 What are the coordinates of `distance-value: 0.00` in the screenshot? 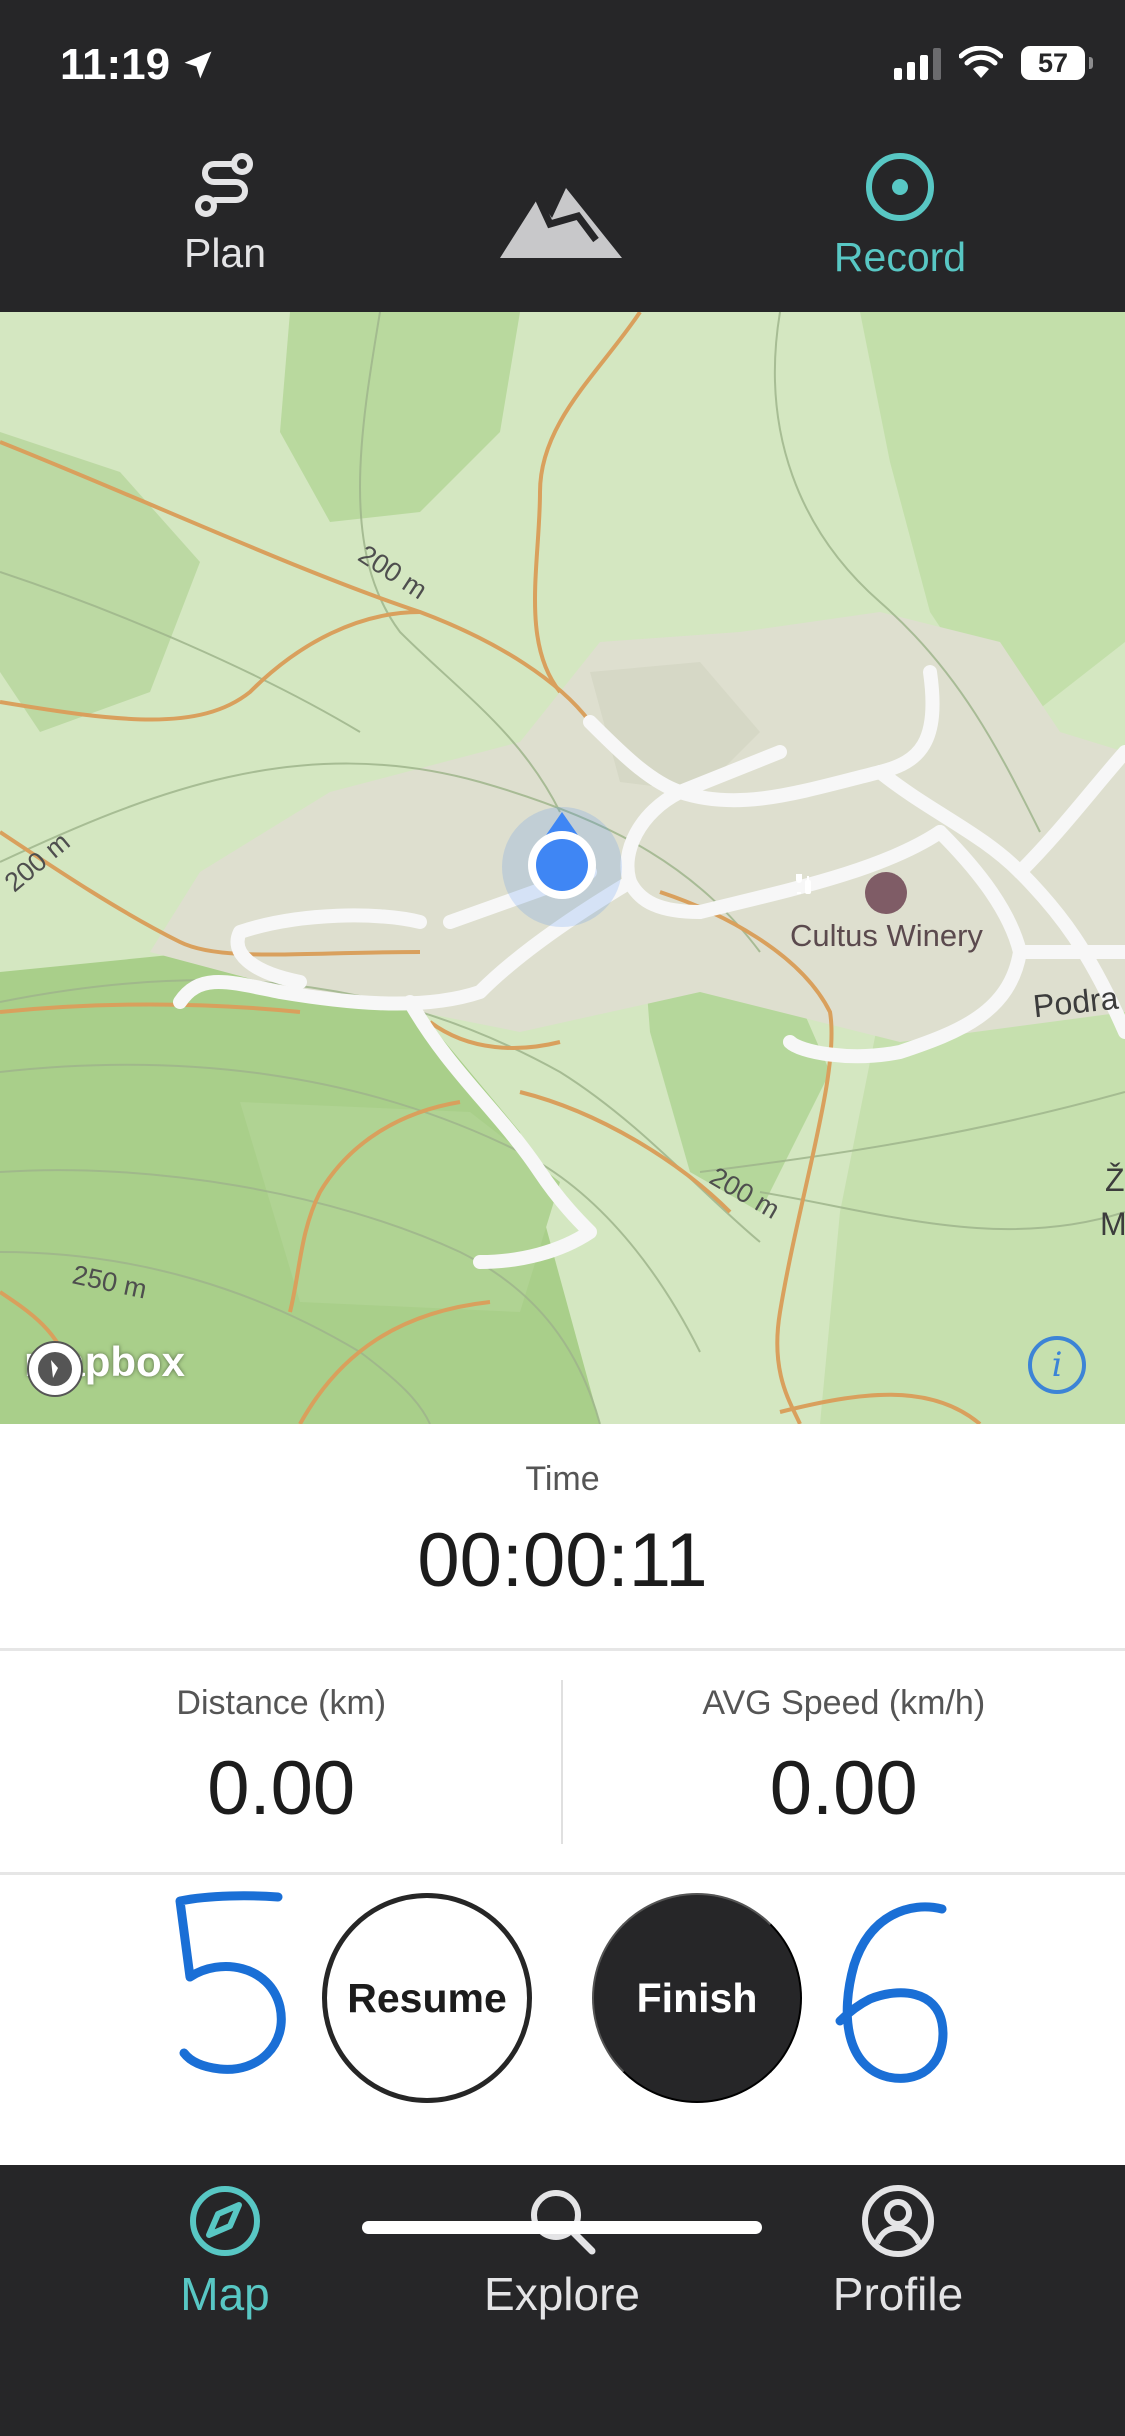 It's located at (281, 1788).